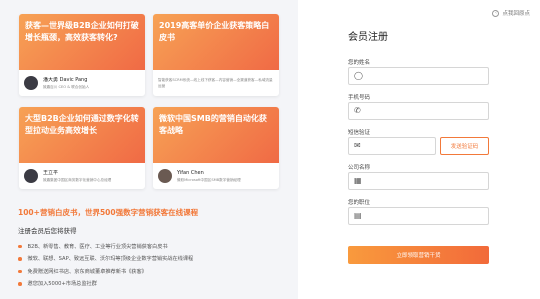 The width and height of the screenshot is (540, 299). What do you see at coordinates (82, 124) in the screenshot?
I see `card-title: 大型B2B企业如何通过数字化转型拉动业务高效增长` at bounding box center [82, 124].